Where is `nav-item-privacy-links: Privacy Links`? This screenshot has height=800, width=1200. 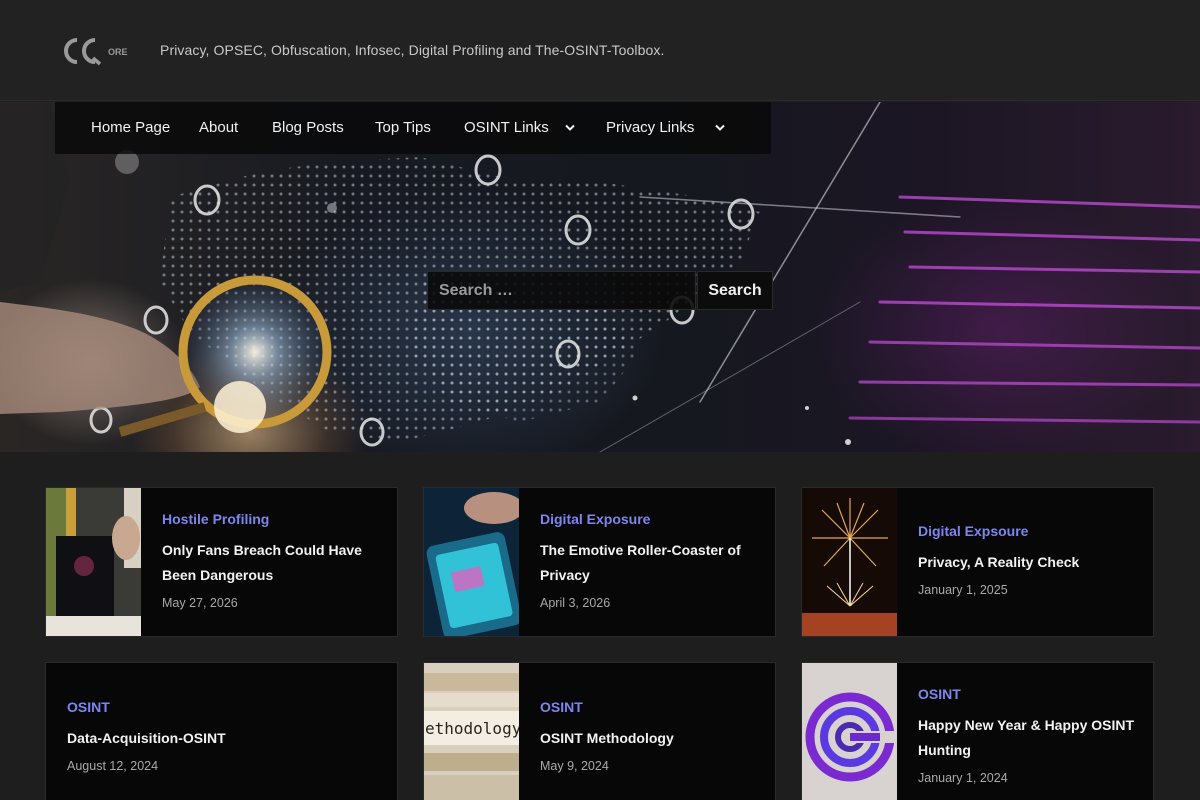
nav-item-privacy-links: Privacy Links is located at coordinates (650, 128).